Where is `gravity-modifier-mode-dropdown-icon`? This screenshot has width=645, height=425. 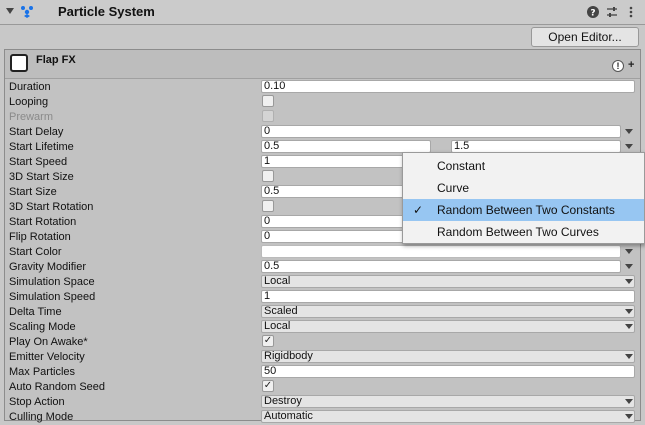
gravity-modifier-mode-dropdown-icon is located at coordinates (629, 266).